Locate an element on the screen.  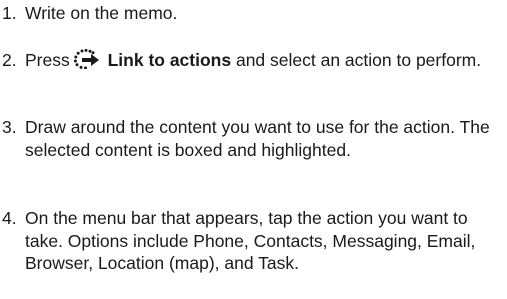
step-number: 1. is located at coordinates (9, 13).